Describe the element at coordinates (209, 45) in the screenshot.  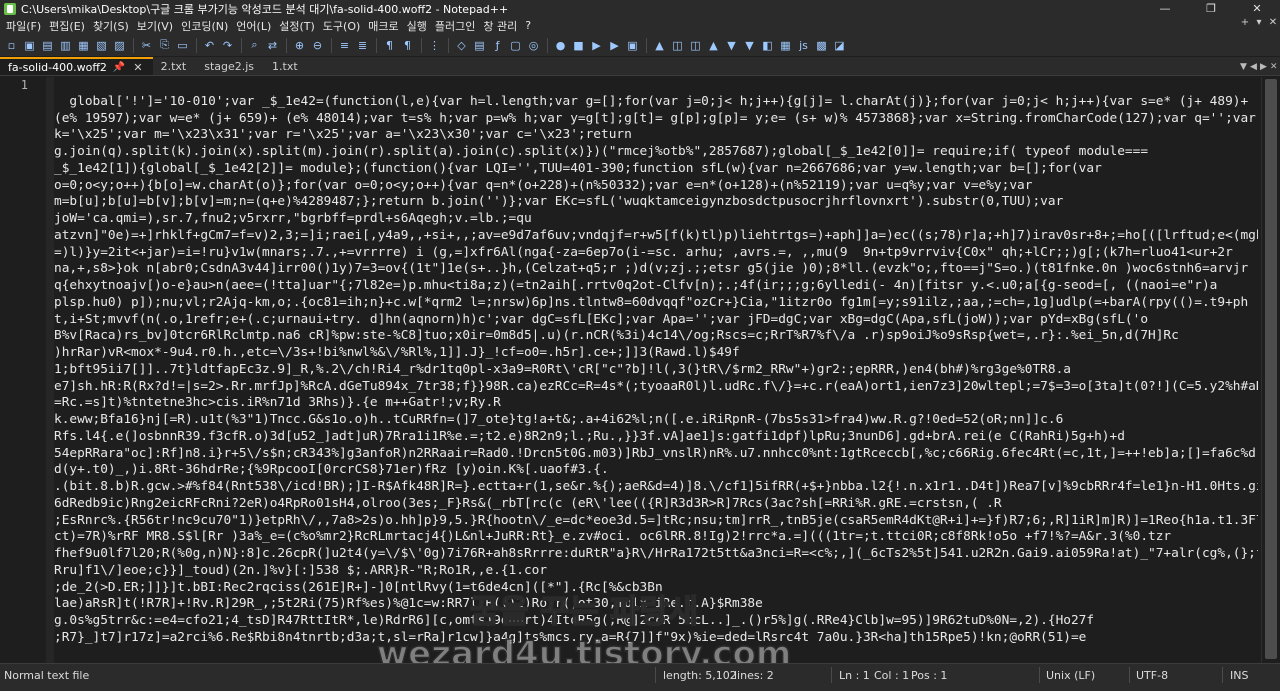
I see `undo-icon: ↶` at that location.